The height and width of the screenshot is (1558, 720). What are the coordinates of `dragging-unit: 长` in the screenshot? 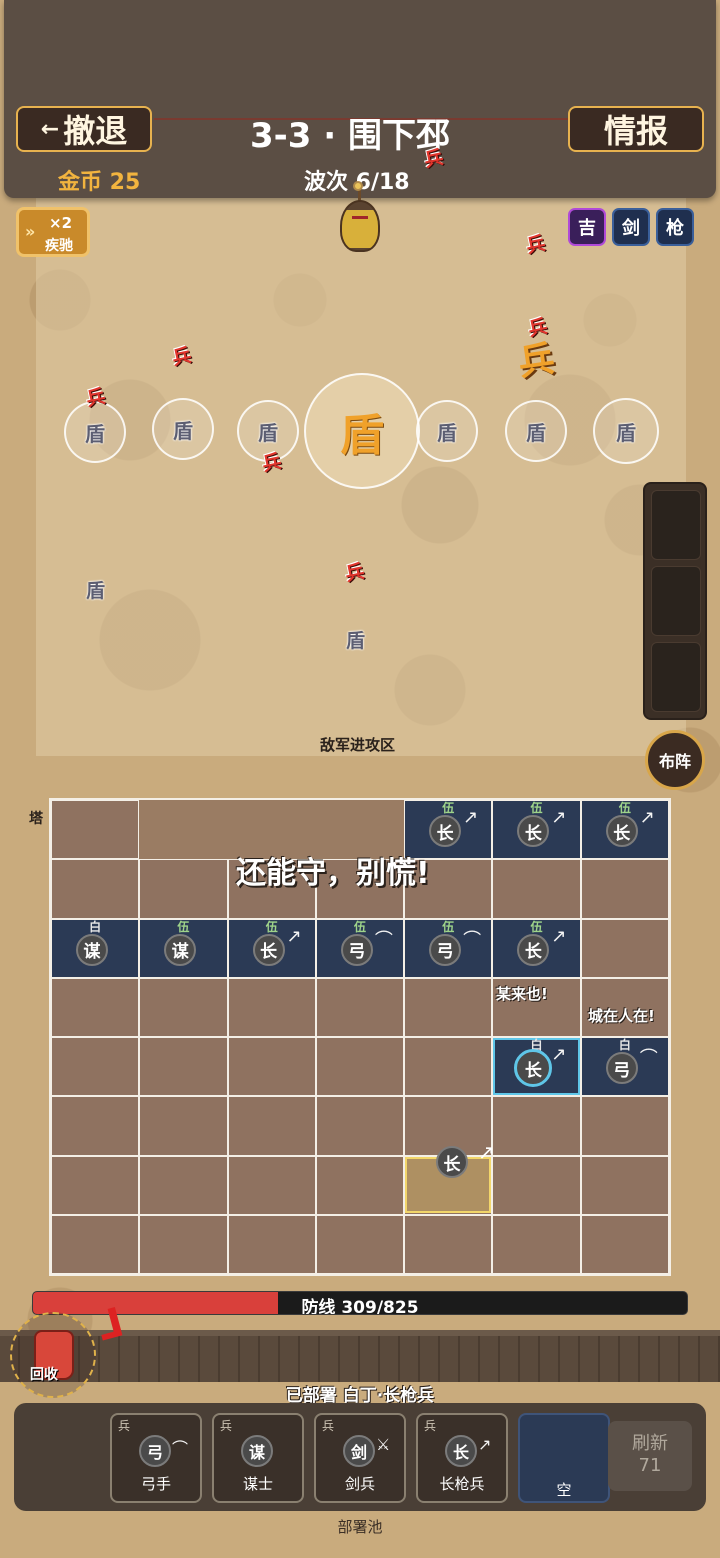 It's located at (452, 1162).